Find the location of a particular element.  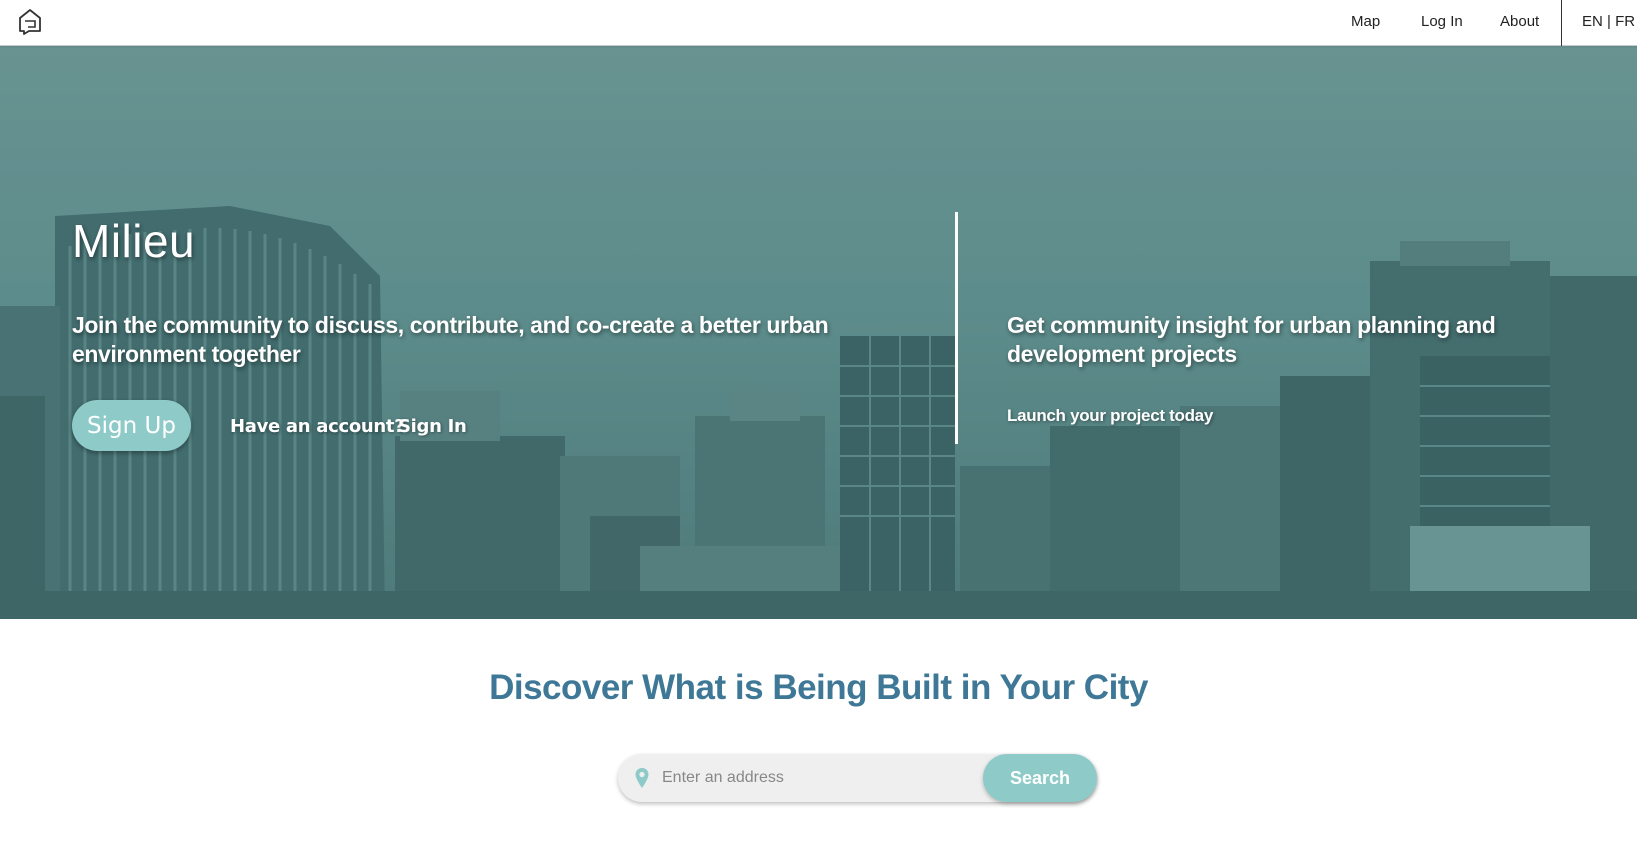

language-switcher: EN | FR is located at coordinates (1608, 21).